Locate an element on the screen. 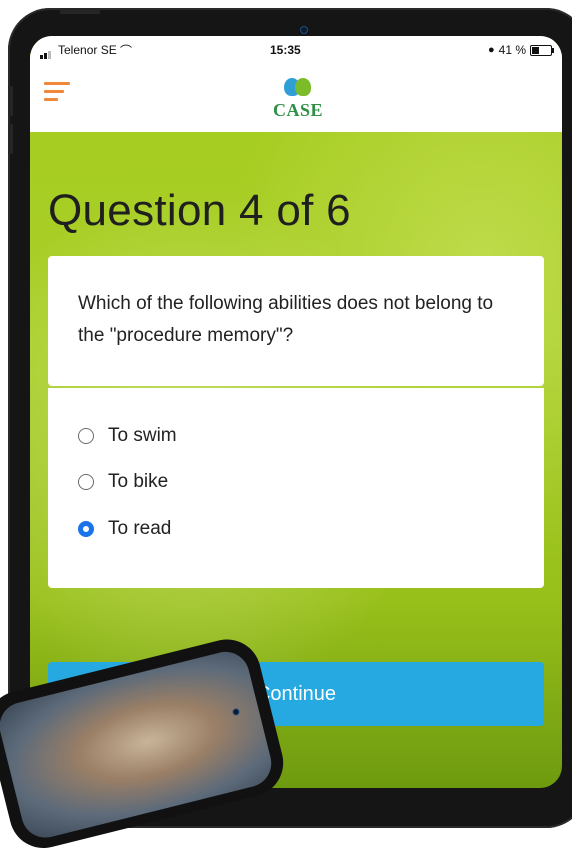 Image resolution: width=572 pixels, height=855 pixels. page-title: Question 4 of 6 is located at coordinates (199, 210).